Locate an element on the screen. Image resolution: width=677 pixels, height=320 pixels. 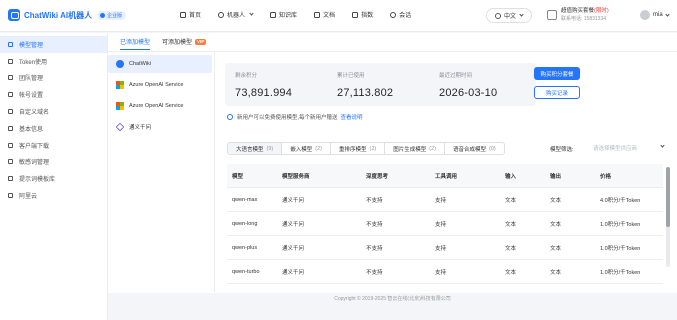
vip-badge: VIP is located at coordinates (201, 41).